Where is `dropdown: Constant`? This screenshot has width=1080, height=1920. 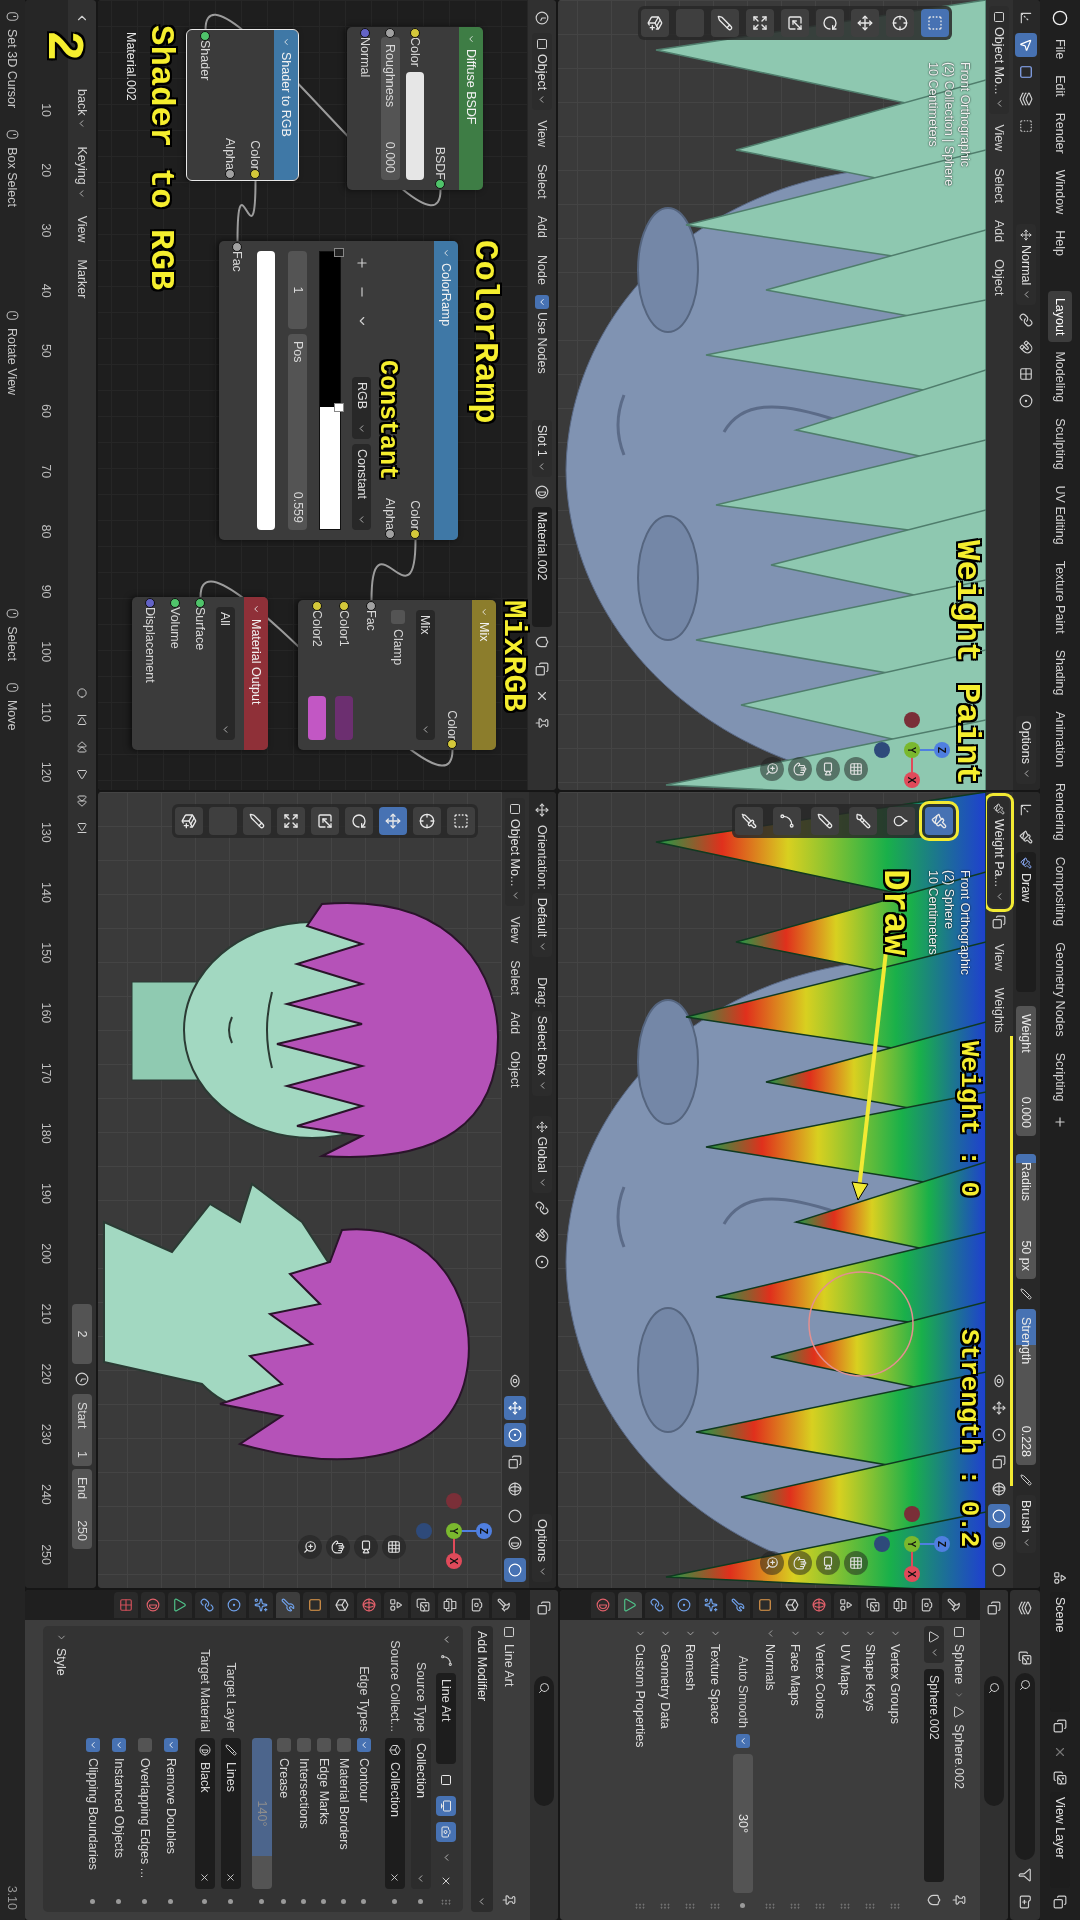 dropdown: Constant is located at coordinates (362, 487).